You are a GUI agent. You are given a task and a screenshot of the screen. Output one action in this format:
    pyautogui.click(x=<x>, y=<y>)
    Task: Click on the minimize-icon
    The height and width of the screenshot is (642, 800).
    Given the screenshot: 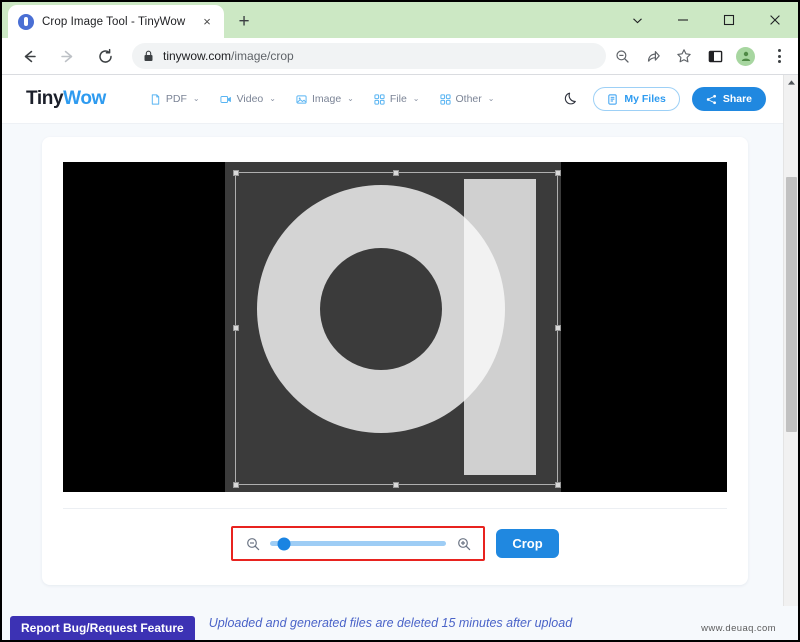 What is the action you would take?
    pyautogui.click(x=683, y=20)
    